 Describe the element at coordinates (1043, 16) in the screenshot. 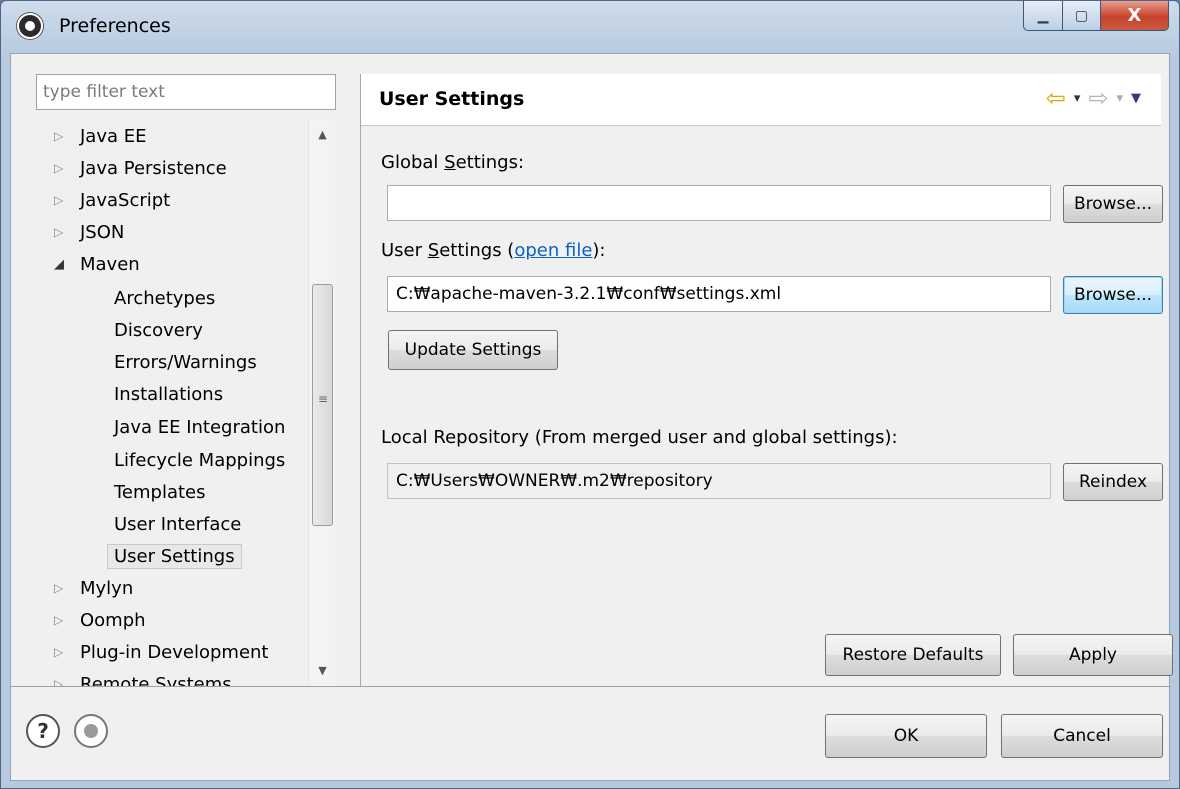

I see `minimize-button: ▁` at that location.